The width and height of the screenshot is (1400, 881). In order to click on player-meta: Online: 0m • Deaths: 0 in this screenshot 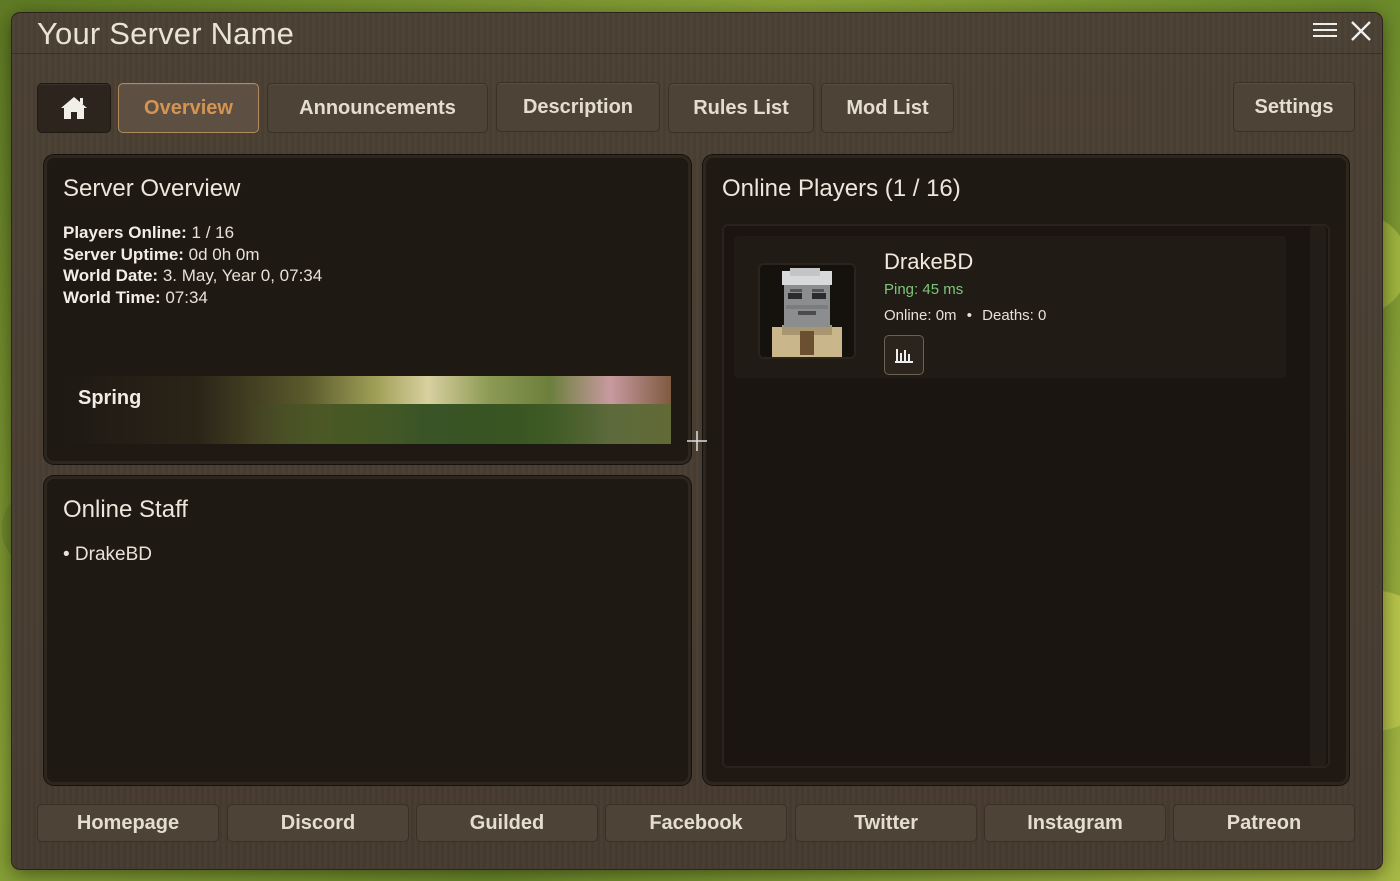, I will do `click(965, 315)`.